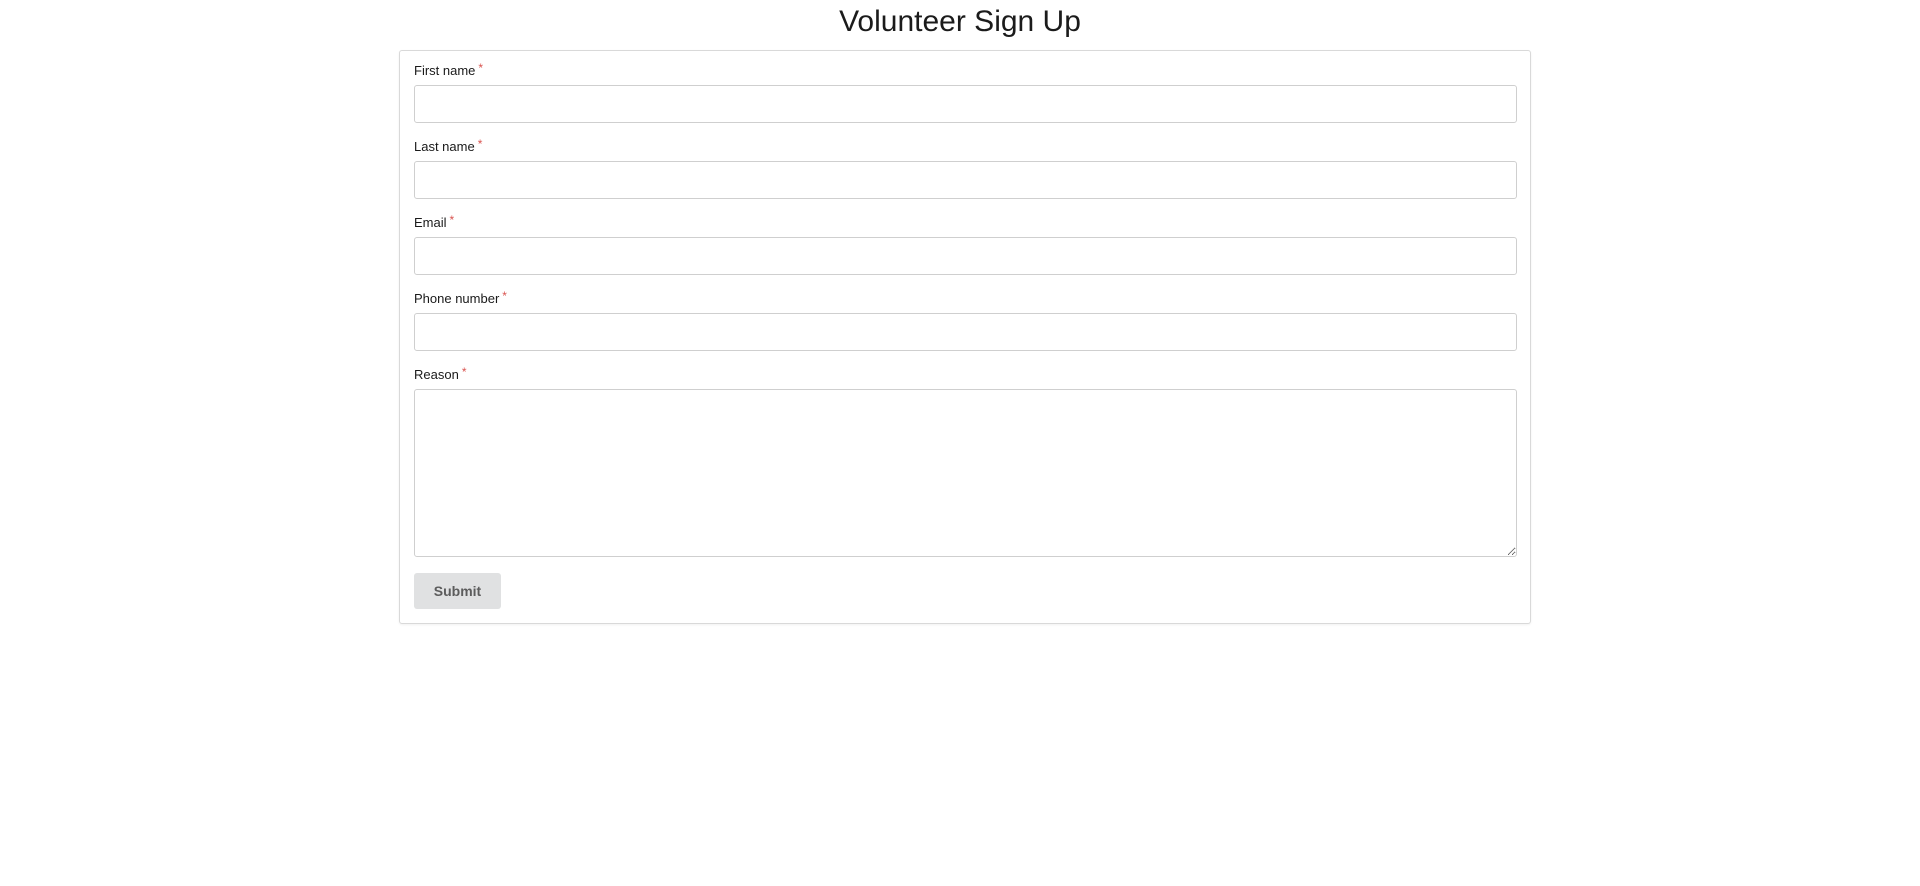 The width and height of the screenshot is (1920, 886). Describe the element at coordinates (965, 256) in the screenshot. I see `email-input` at that location.